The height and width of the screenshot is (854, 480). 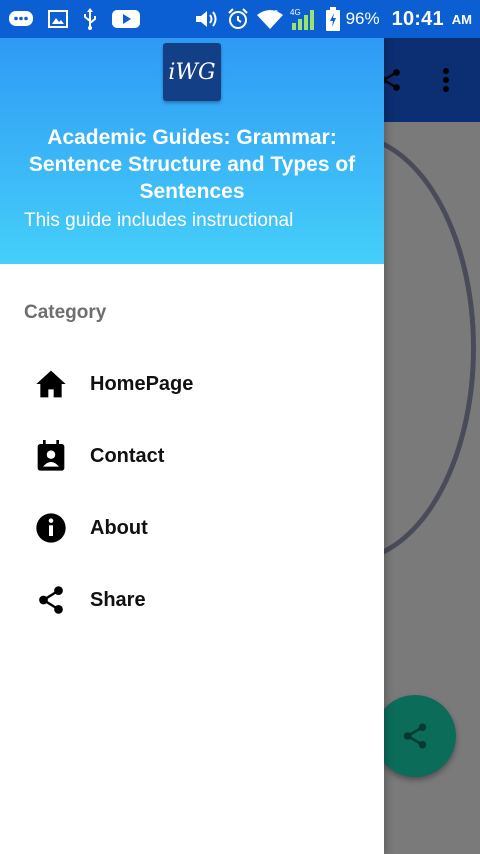 I want to click on svg-text: 4G, so click(x=295, y=12).